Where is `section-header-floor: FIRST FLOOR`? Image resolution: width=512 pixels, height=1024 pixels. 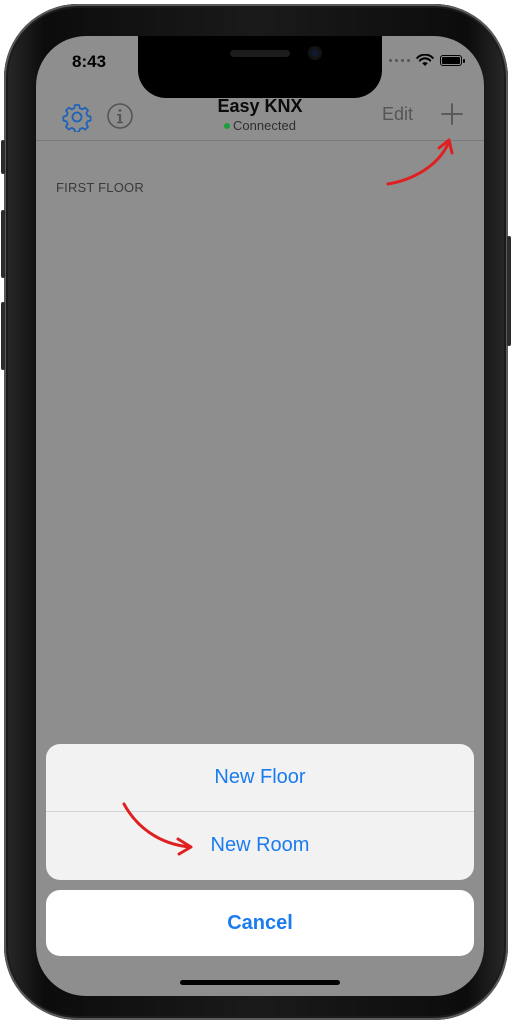 section-header-floor: FIRST FLOOR is located at coordinates (100, 187).